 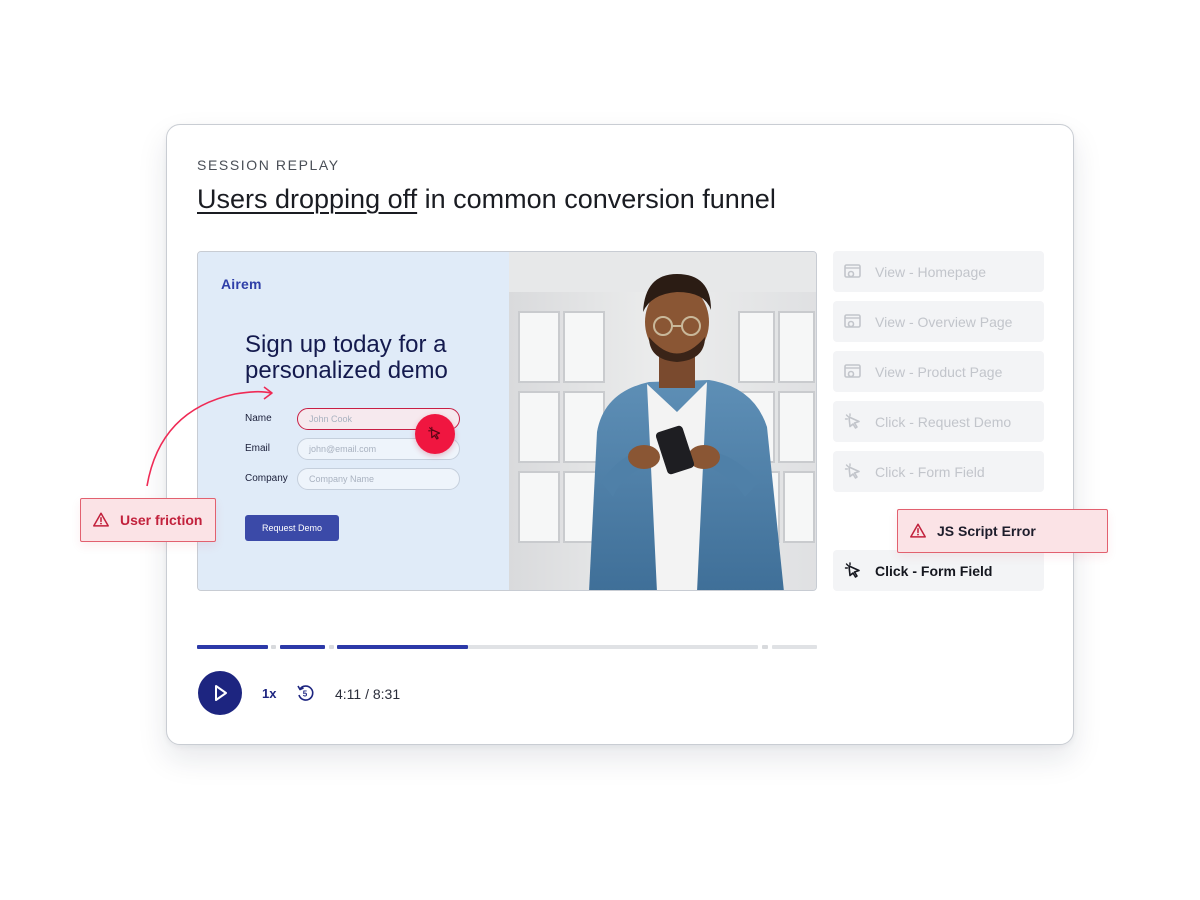 What do you see at coordinates (346, 357) in the screenshot?
I see `landing-headline: Sign up today for a personalized demo` at bounding box center [346, 357].